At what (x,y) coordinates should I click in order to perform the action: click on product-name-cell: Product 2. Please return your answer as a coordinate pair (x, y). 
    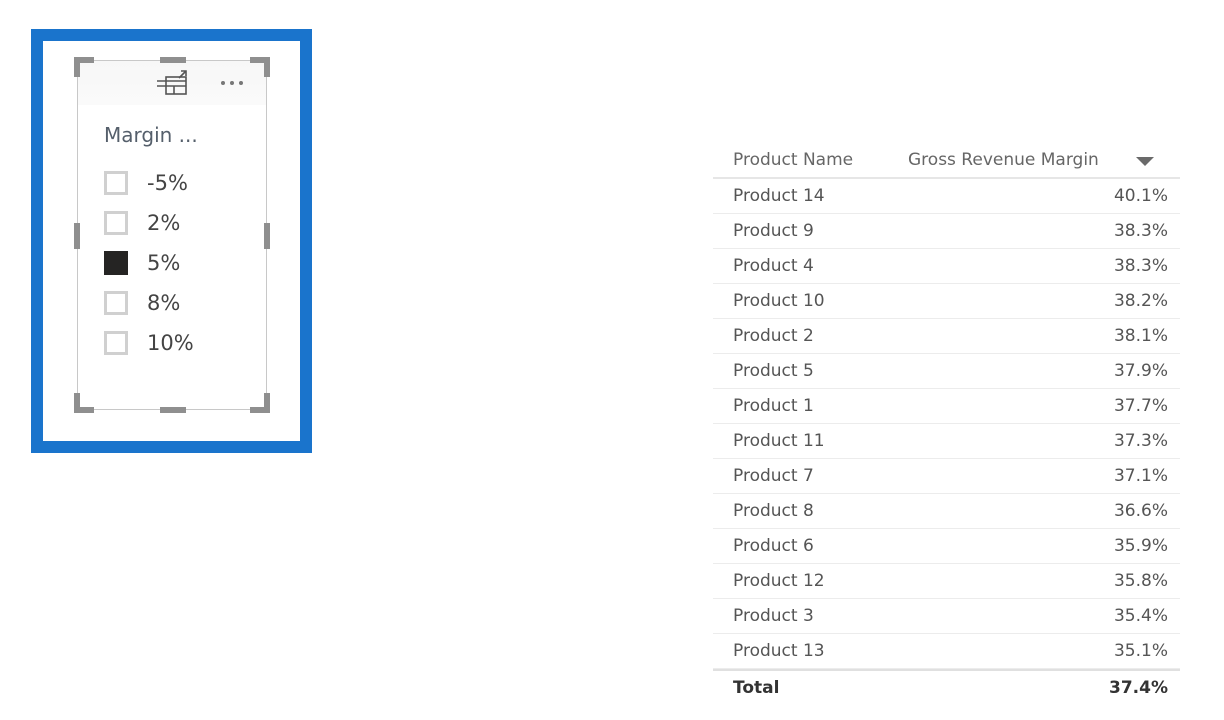
    Looking at the image, I should click on (773, 336).